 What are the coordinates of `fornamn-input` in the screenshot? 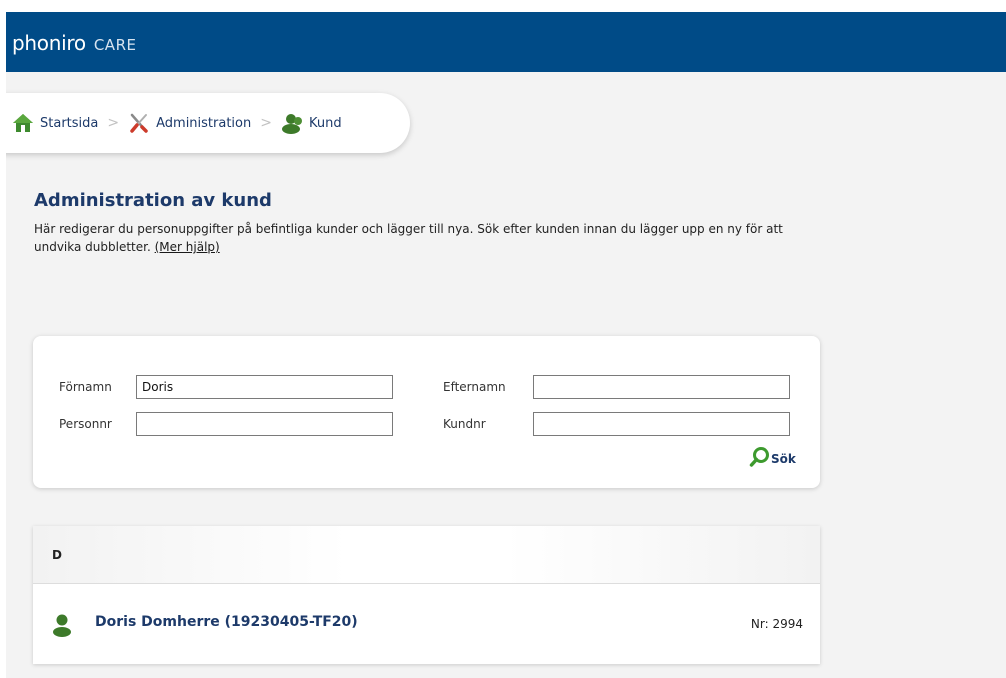 It's located at (264, 387).